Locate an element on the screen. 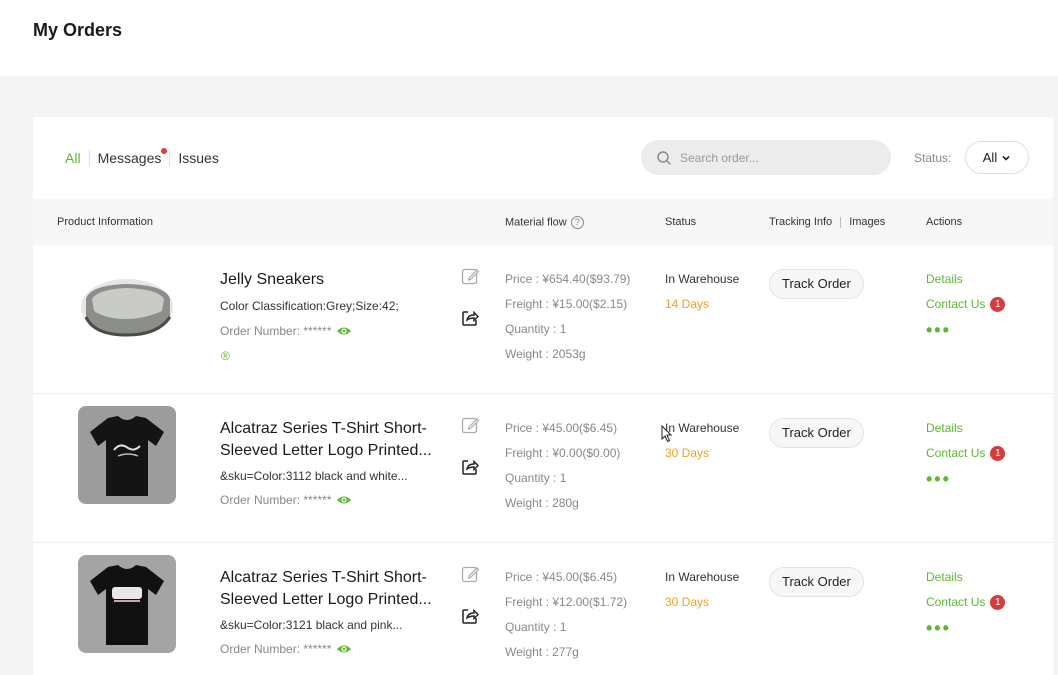  filter-bar: All Messages Issues Status: All is located at coordinates (543, 158).